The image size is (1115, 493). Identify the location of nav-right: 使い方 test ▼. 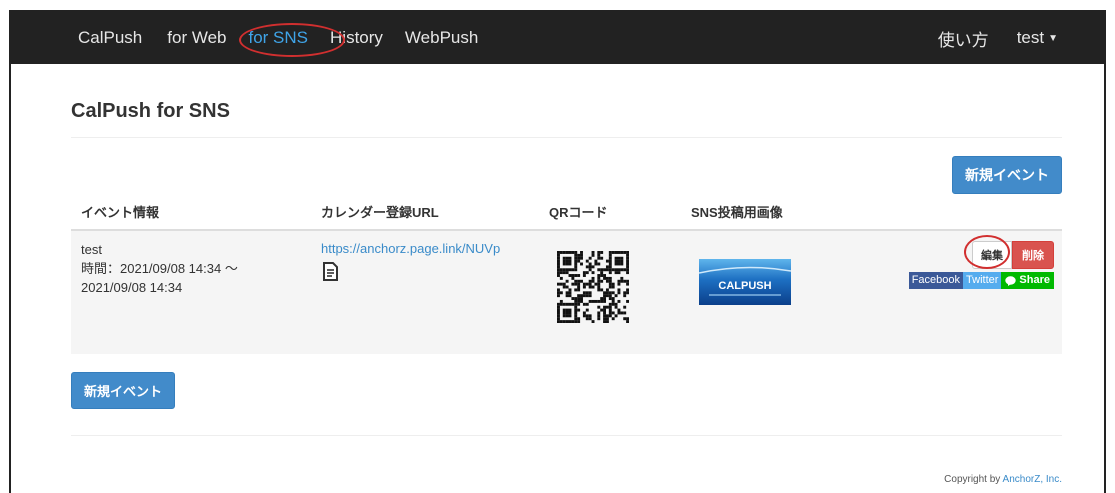
(984, 38).